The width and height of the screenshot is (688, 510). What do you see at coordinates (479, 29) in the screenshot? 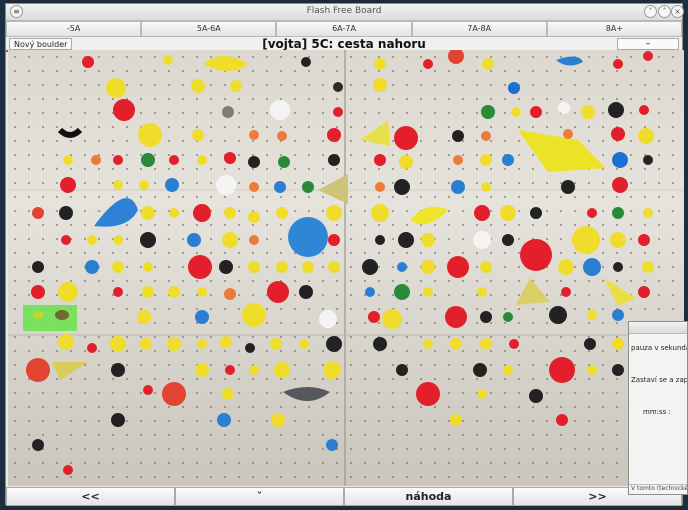
I see `grade-button-4: 7A-8A` at bounding box center [479, 29].